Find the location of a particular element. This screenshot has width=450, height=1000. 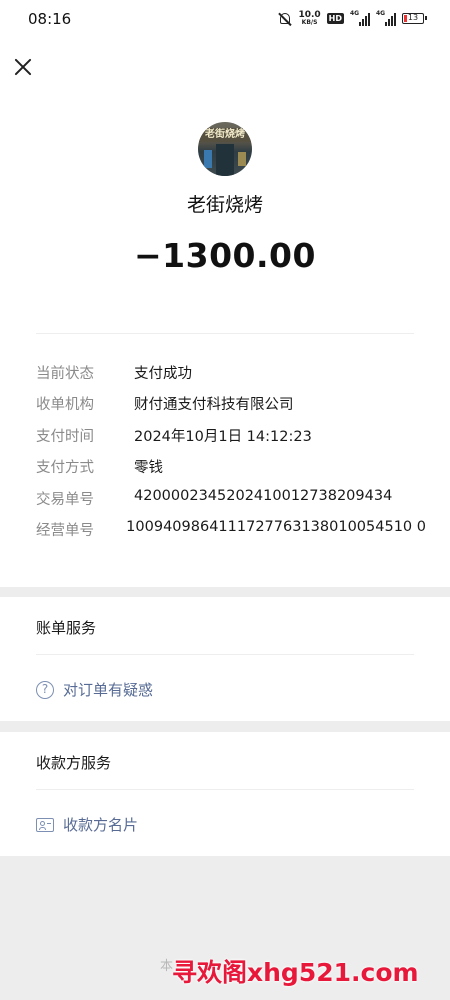

status-time: 08:16 is located at coordinates (50, 19).